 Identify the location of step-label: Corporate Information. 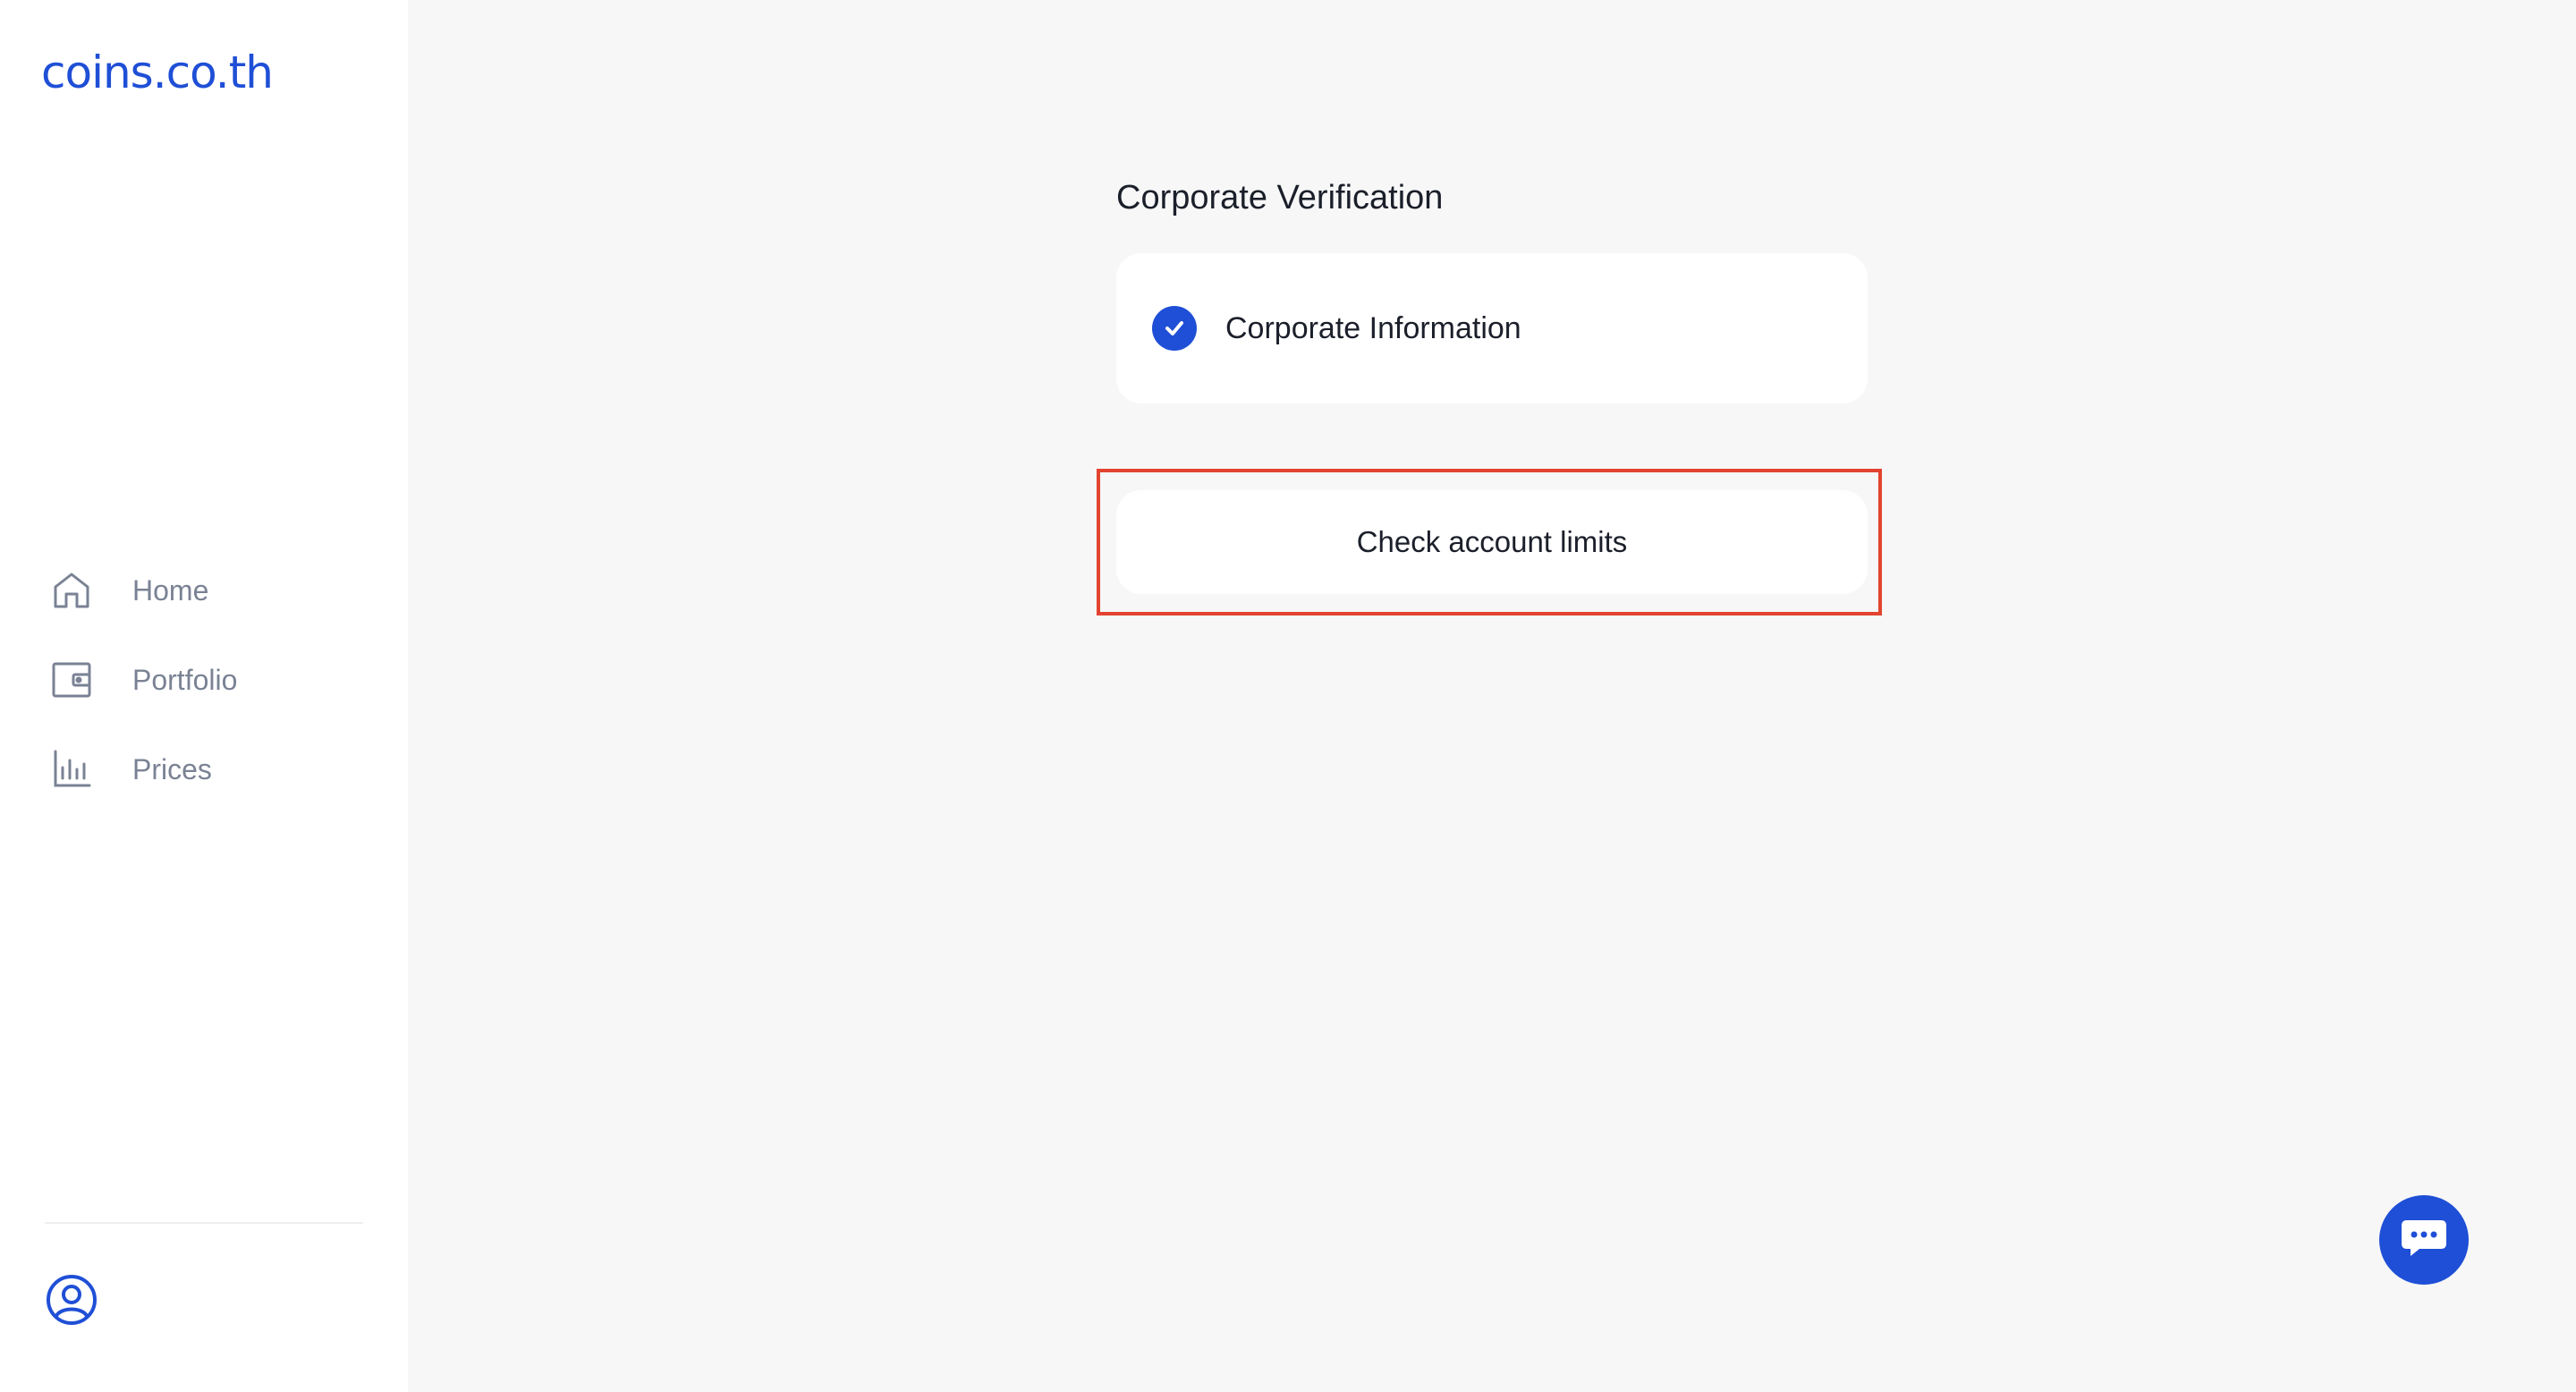
(1373, 327).